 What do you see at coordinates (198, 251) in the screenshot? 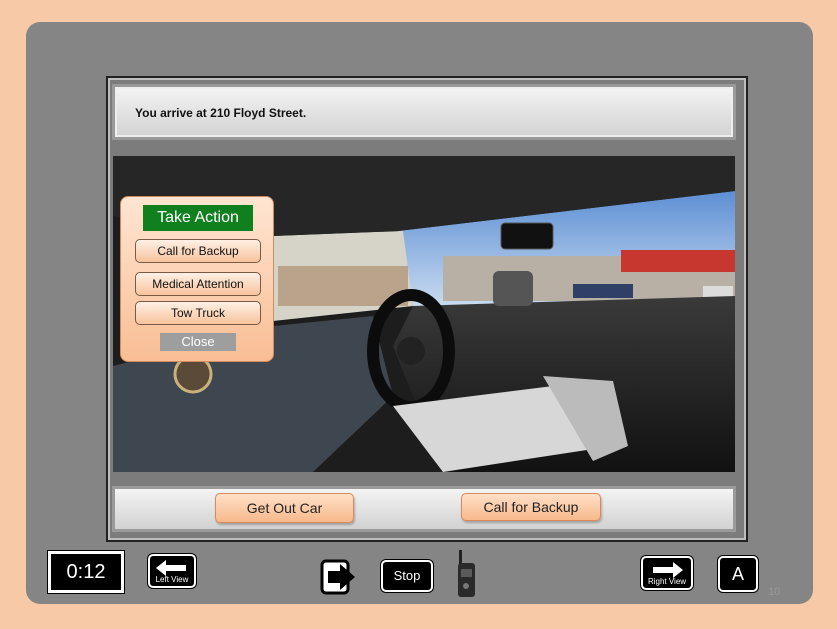
I see `call-for-backup-option: Call for Backup` at bounding box center [198, 251].